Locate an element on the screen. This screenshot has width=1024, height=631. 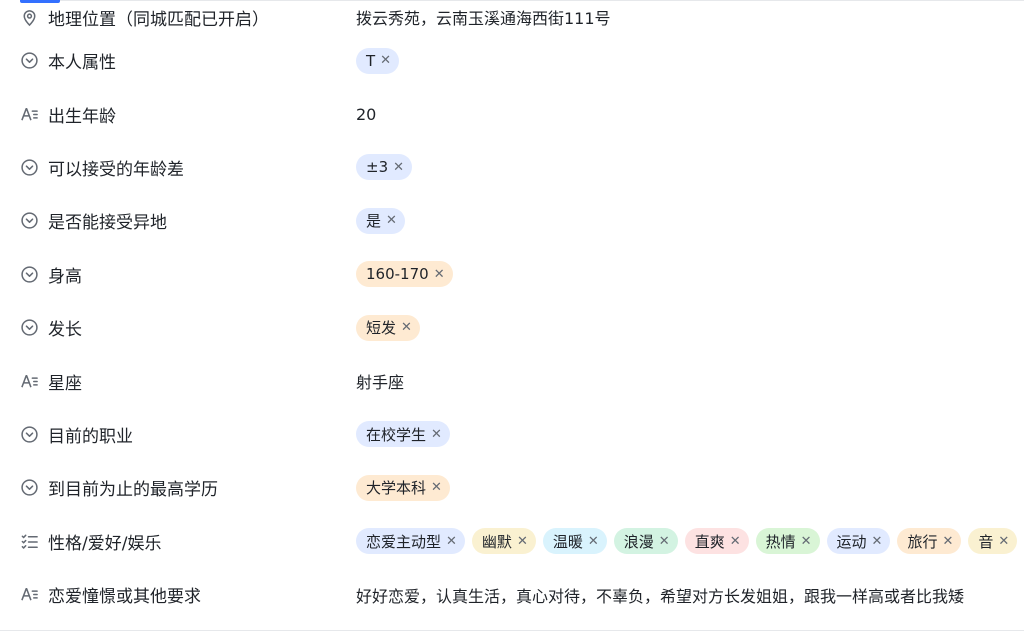
field-value-text: 射手座 is located at coordinates (380, 381).